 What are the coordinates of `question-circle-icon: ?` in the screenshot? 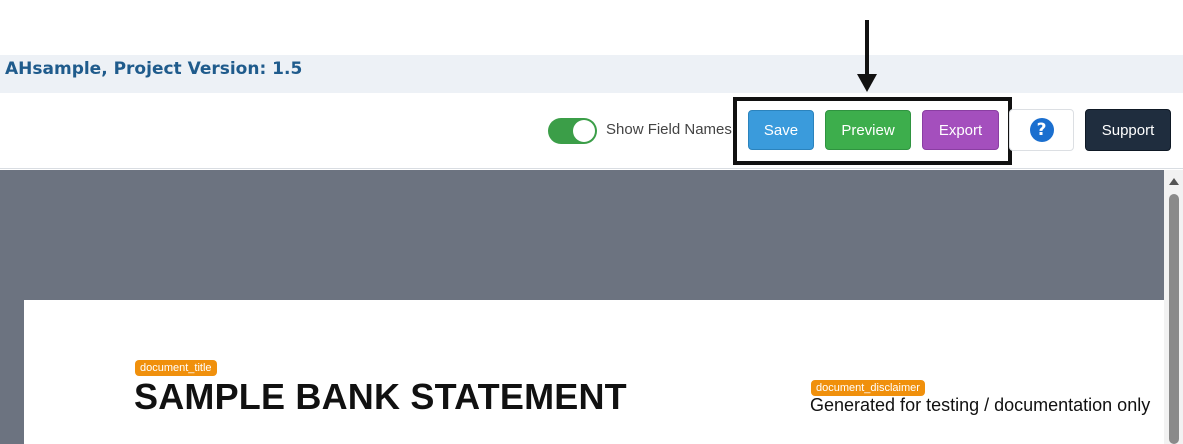 It's located at (1041, 130).